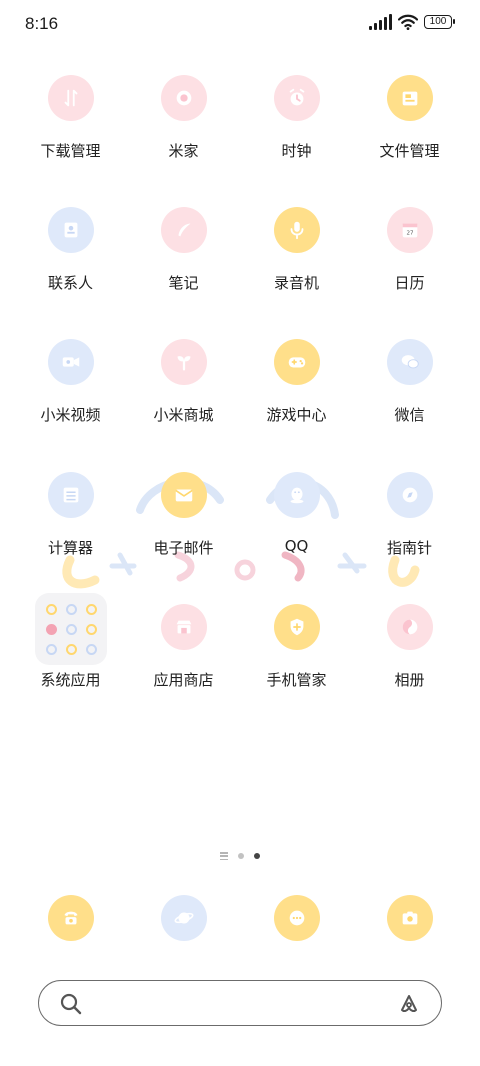 This screenshot has width=480, height=1066. Describe the element at coordinates (184, 98) in the screenshot. I see `mijia-icon` at that location.